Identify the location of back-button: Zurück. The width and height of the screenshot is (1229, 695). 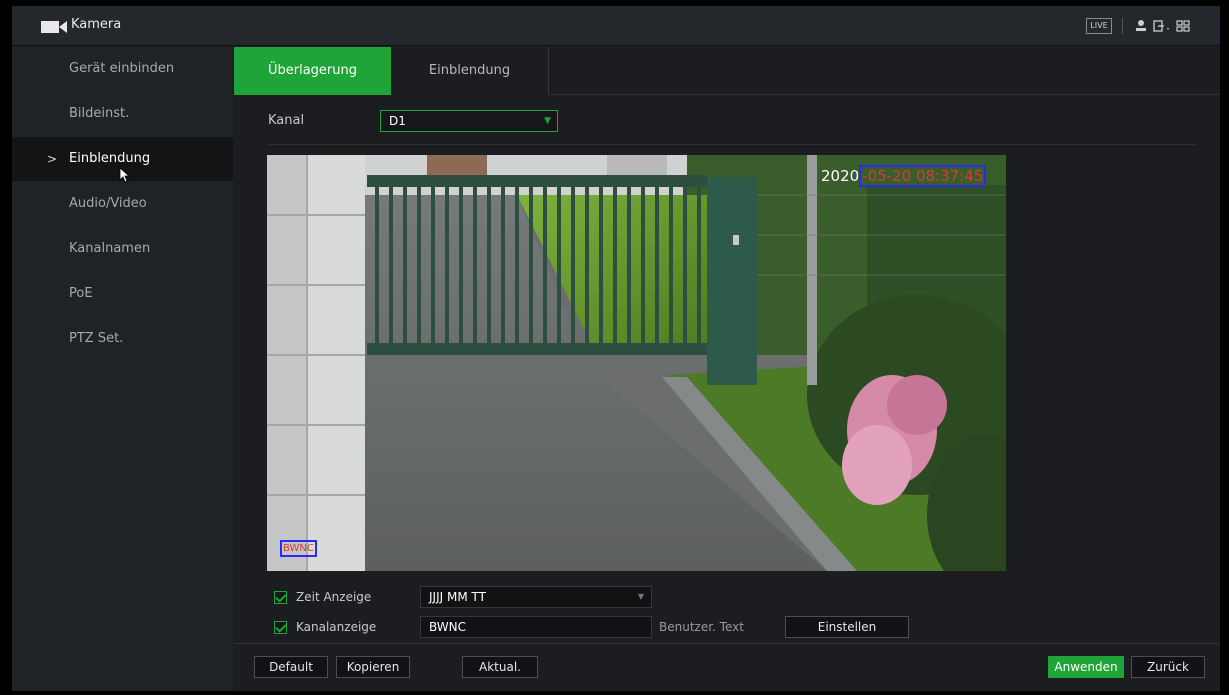
(1168, 667).